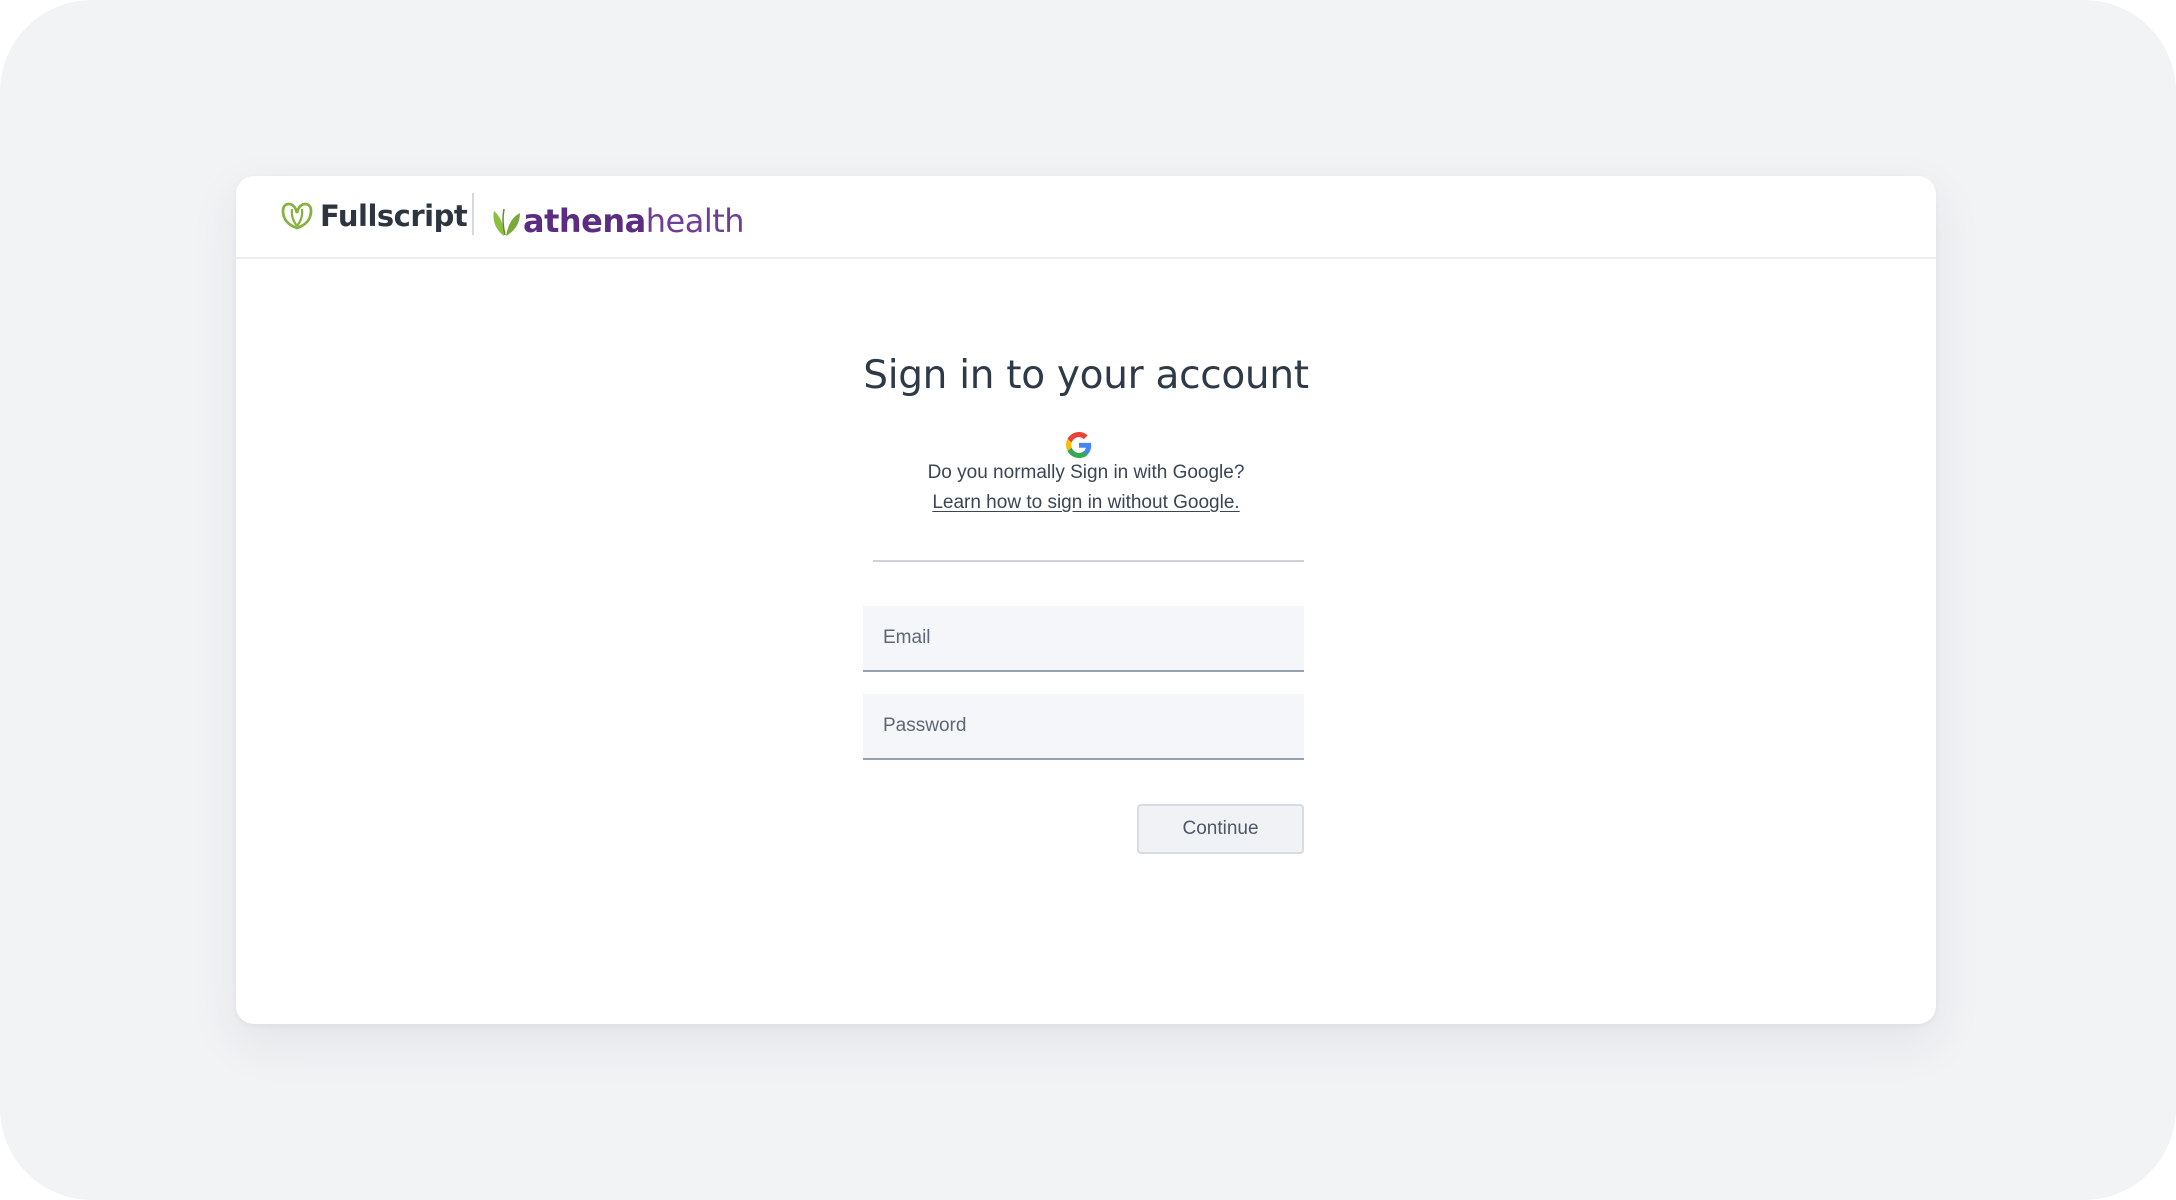  I want to click on logo-divider, so click(473, 214).